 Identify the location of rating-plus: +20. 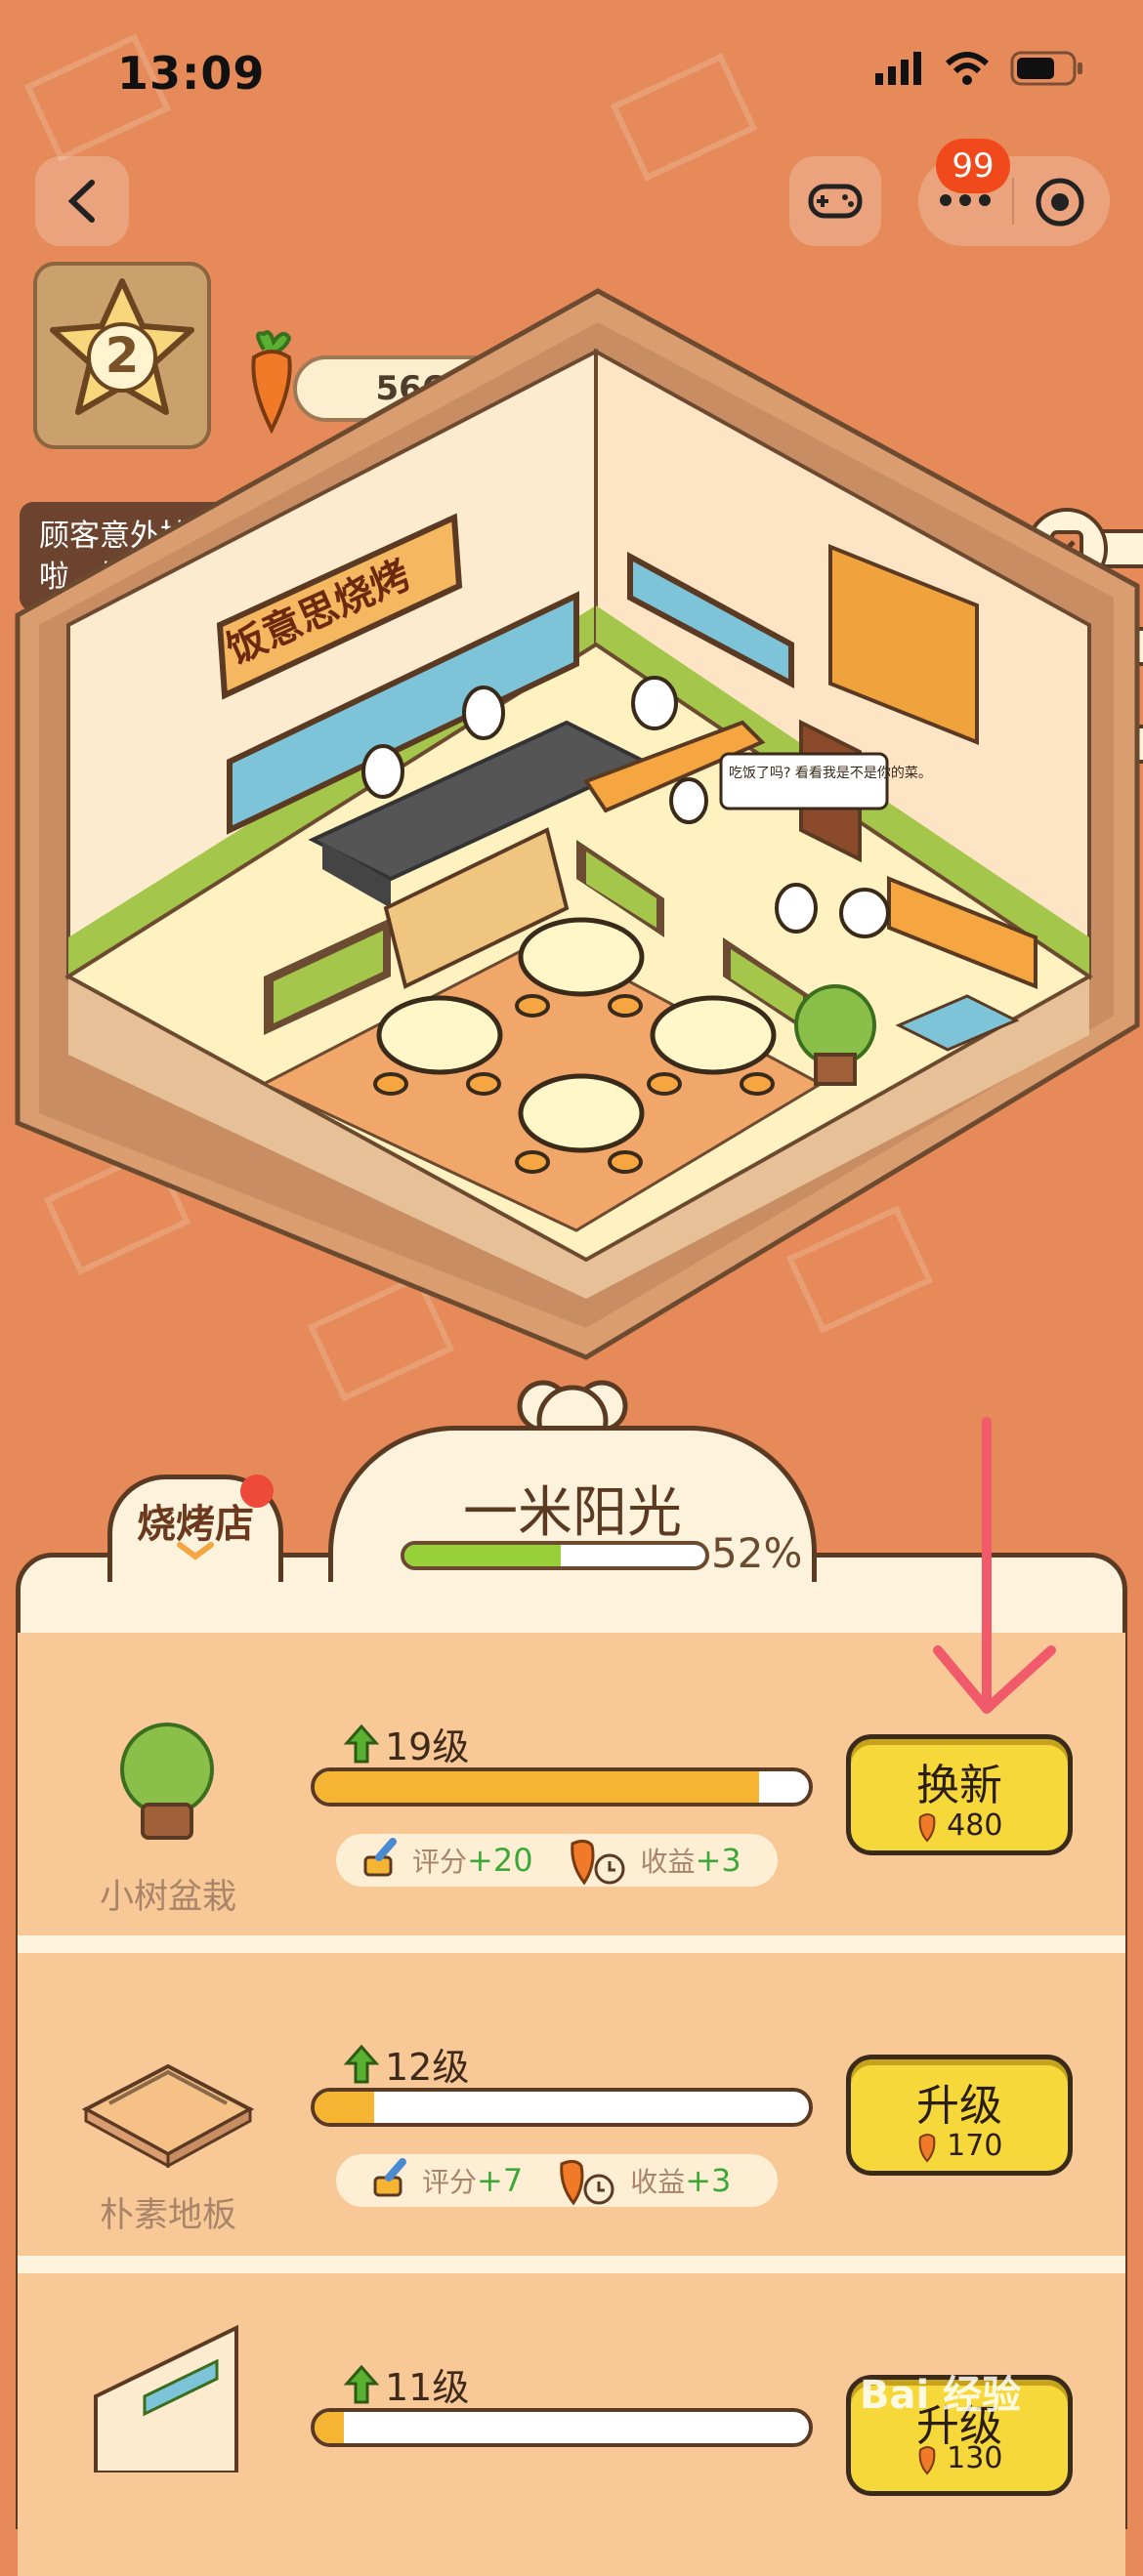
(500, 1860).